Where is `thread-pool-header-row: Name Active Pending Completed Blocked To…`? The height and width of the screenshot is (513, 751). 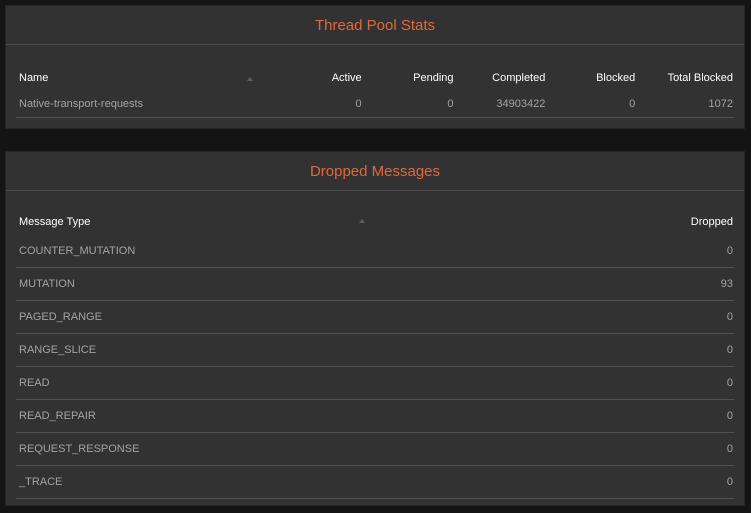 thread-pool-header-row: Name Active Pending Completed Blocked To… is located at coordinates (375, 78).